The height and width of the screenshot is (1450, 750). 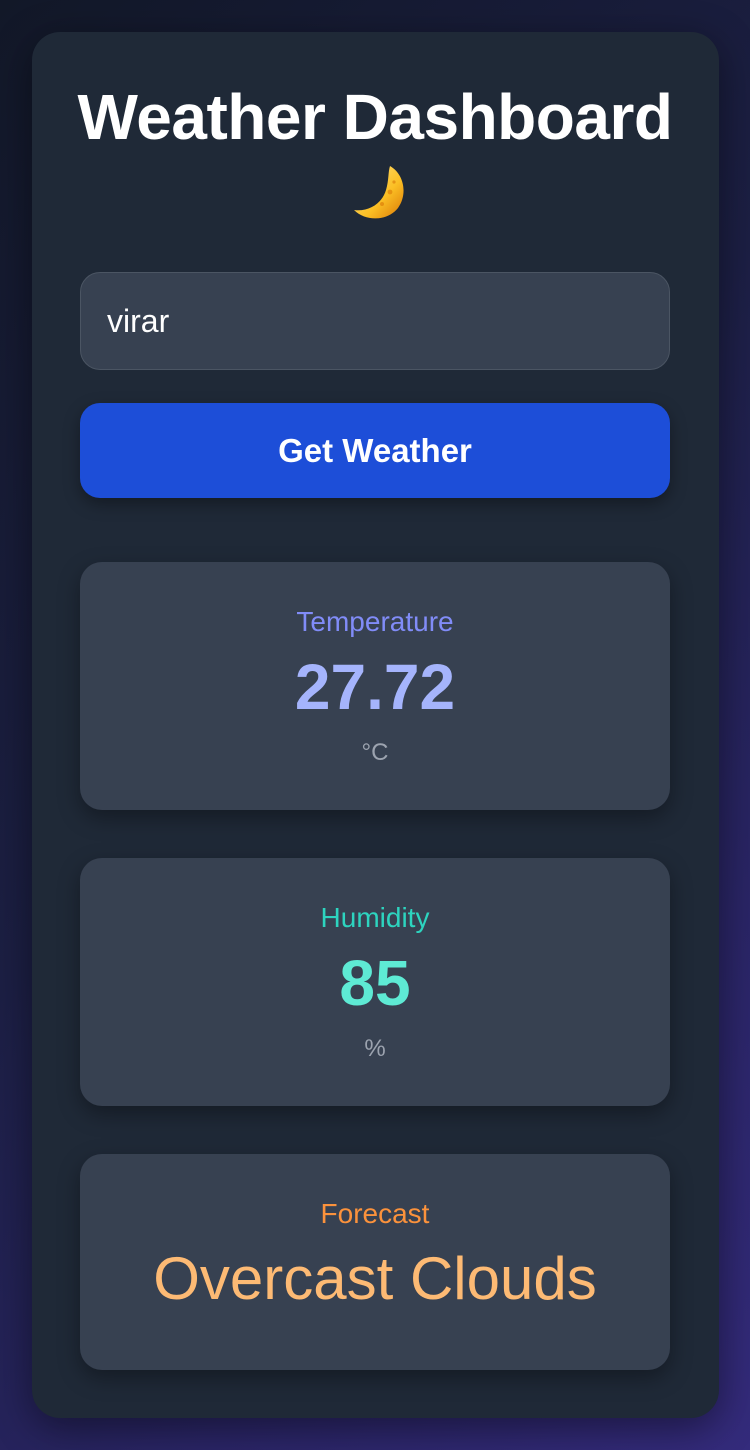 What do you see at coordinates (375, 321) in the screenshot?
I see `city-search-input` at bounding box center [375, 321].